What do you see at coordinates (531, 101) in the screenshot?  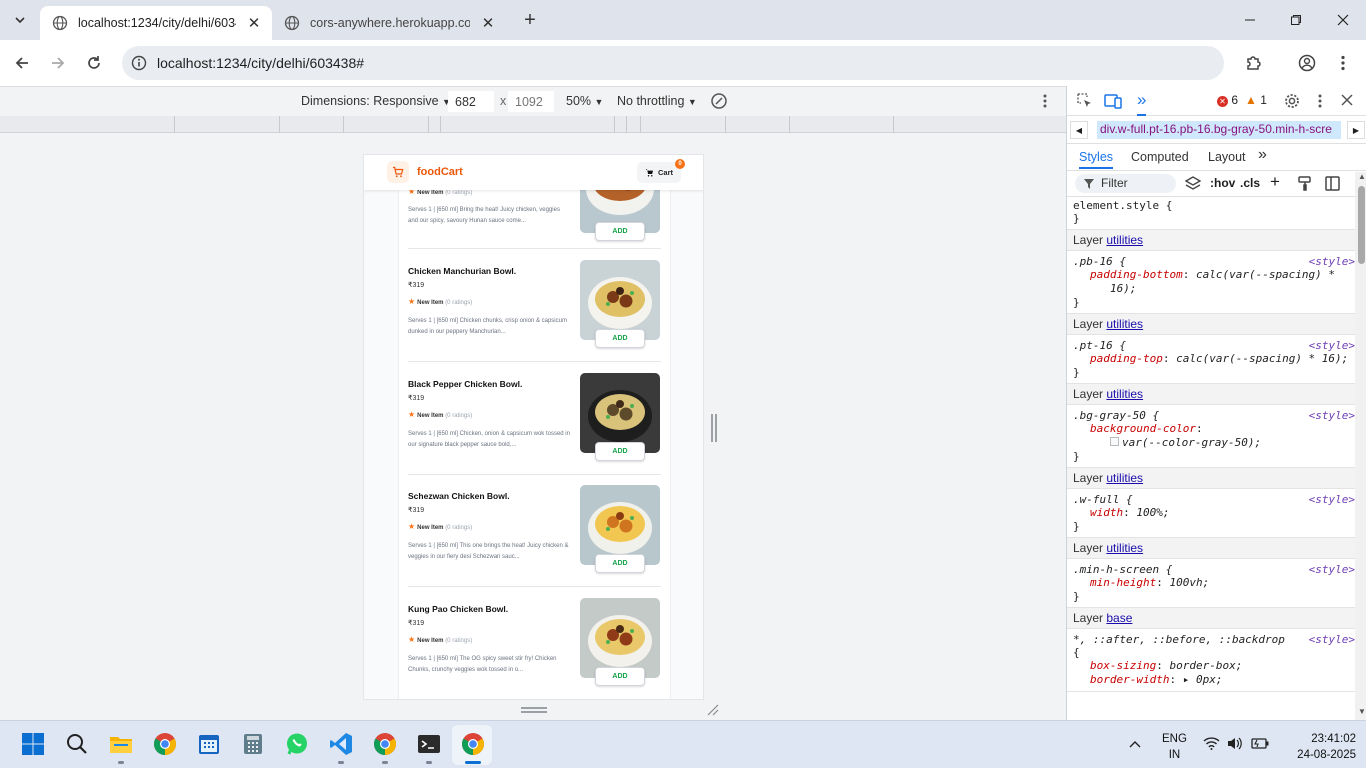 I see `height-input: 1092` at bounding box center [531, 101].